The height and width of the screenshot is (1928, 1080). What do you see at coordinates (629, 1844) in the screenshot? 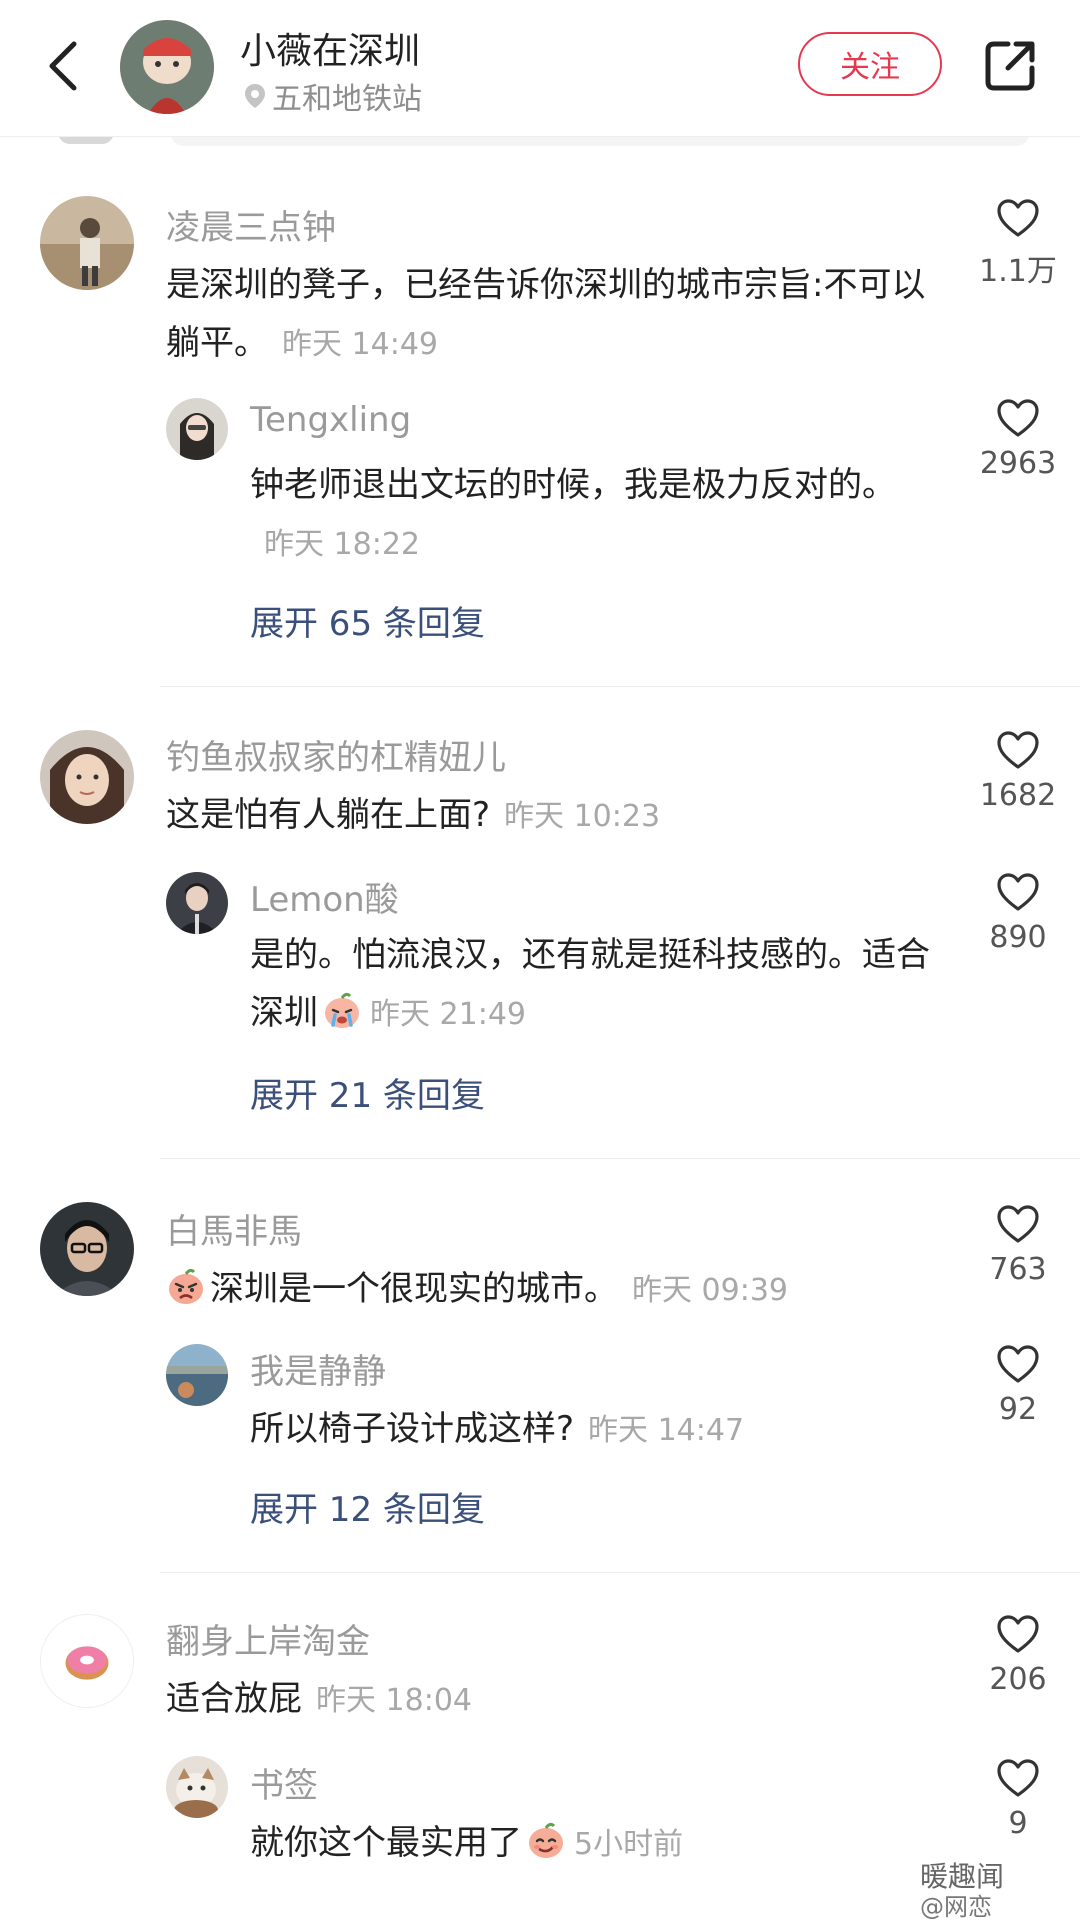
I see `reply-time: 5小时前` at bounding box center [629, 1844].